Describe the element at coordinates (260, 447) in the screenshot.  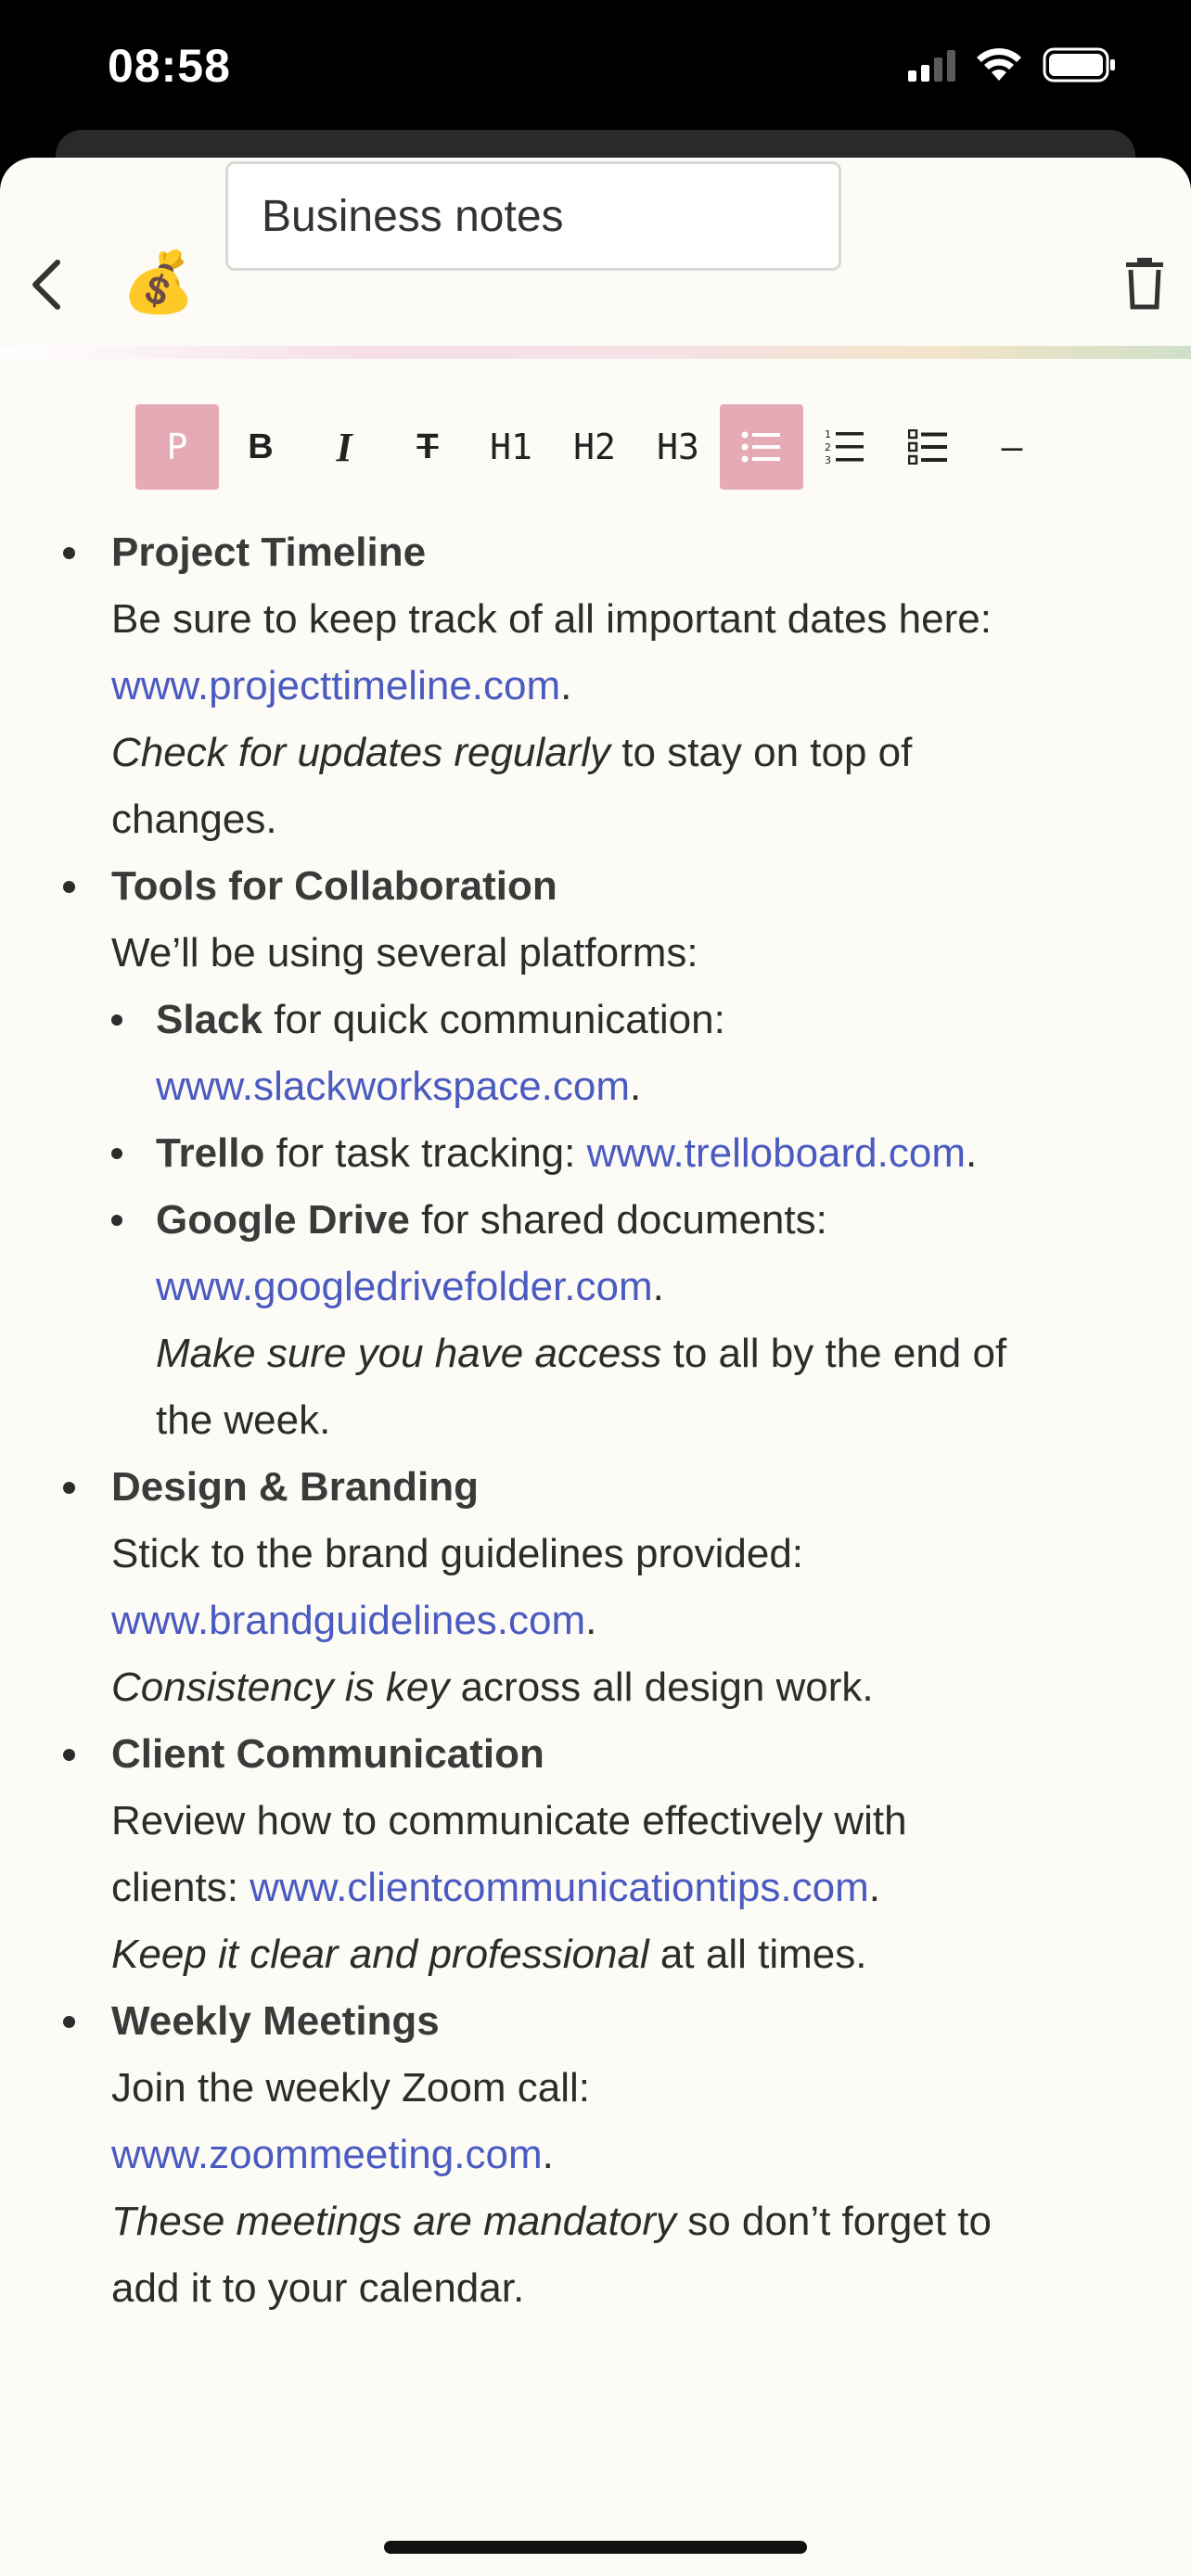
I see `bold-button: B` at that location.